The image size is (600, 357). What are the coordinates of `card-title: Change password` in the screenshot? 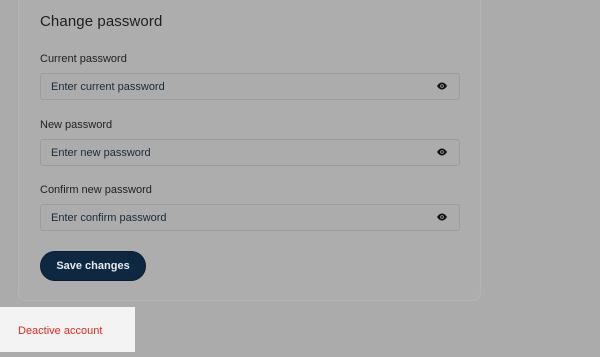 It's located at (101, 21).